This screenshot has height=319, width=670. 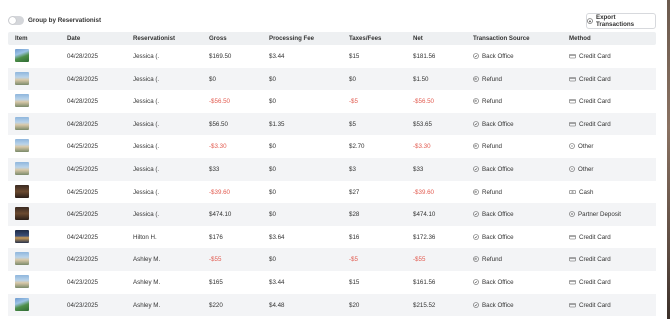 I want to click on toggle-knob, so click(x=12, y=20).